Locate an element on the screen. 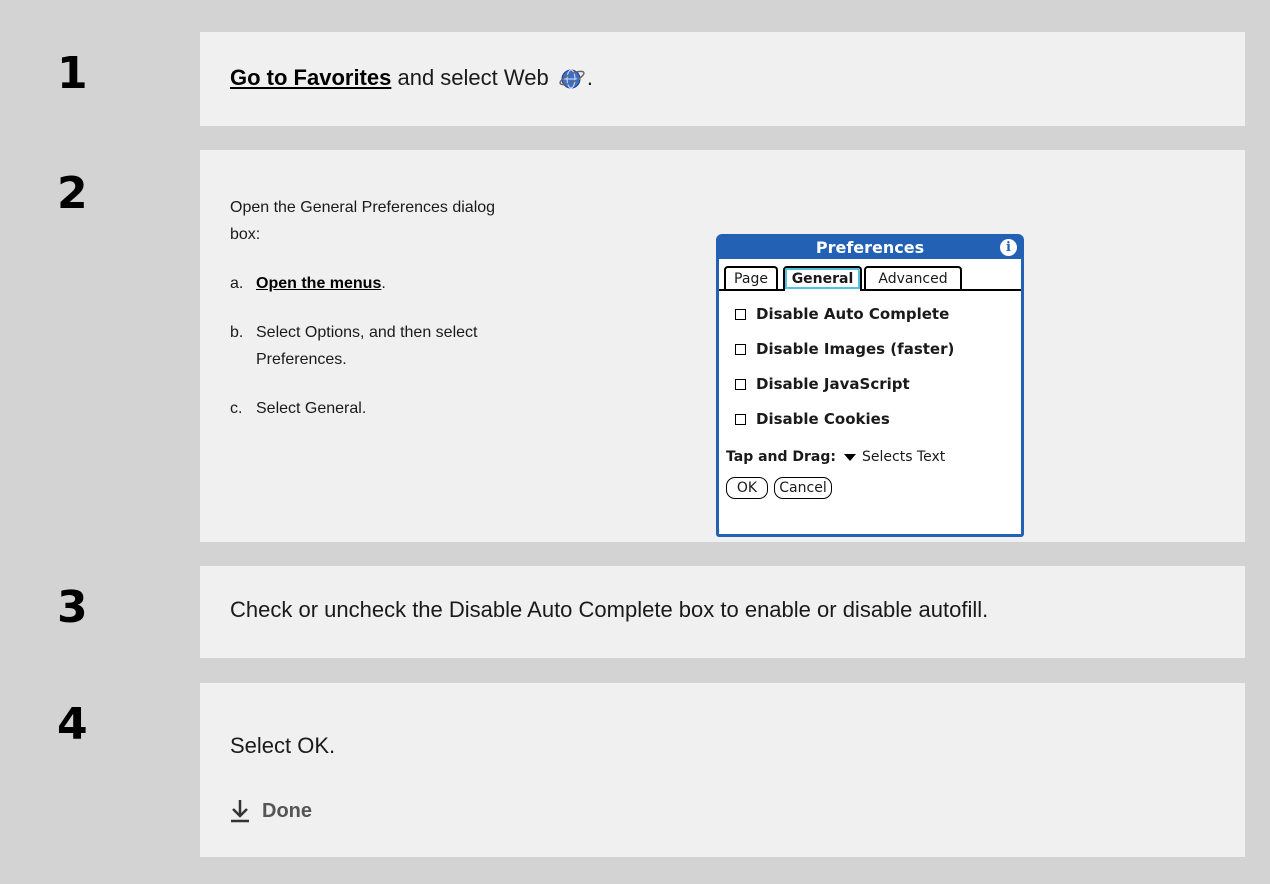 Image resolution: width=1270 pixels, height=884 pixels. option-disable-javascript: Disable JavaScript is located at coordinates (822, 384).